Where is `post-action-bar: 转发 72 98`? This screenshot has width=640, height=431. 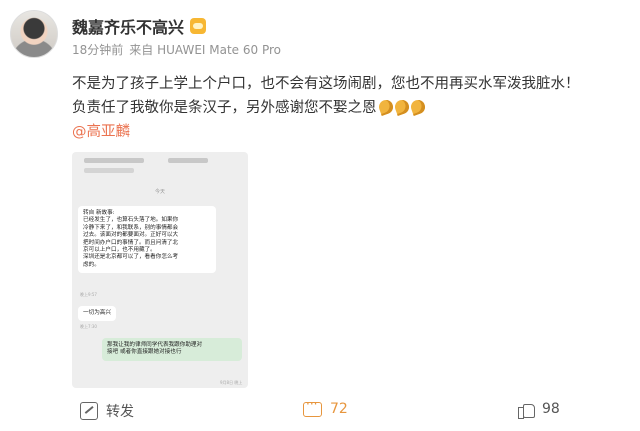 post-action-bar: 转发 72 98 is located at coordinates (320, 411).